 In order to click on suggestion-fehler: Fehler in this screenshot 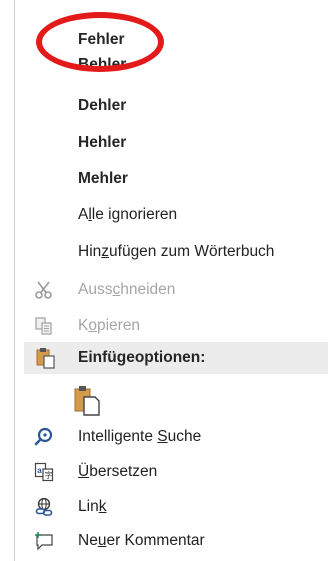, I will do `click(176, 40)`.